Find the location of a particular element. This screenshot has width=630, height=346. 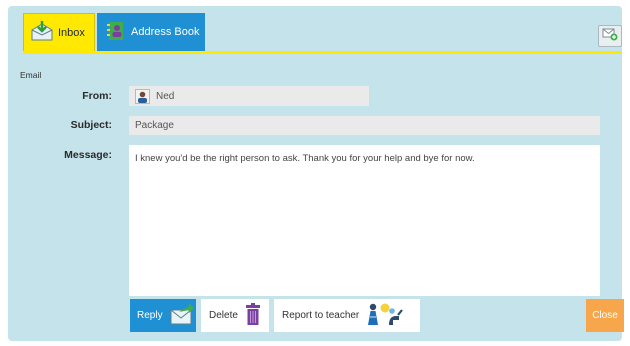

tab-inbox: Inbox is located at coordinates (59, 32).